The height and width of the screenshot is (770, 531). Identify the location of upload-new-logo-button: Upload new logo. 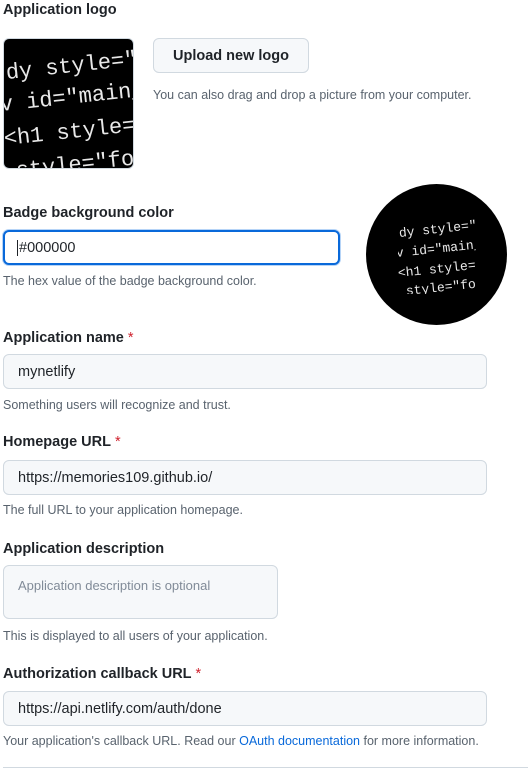
(231, 55).